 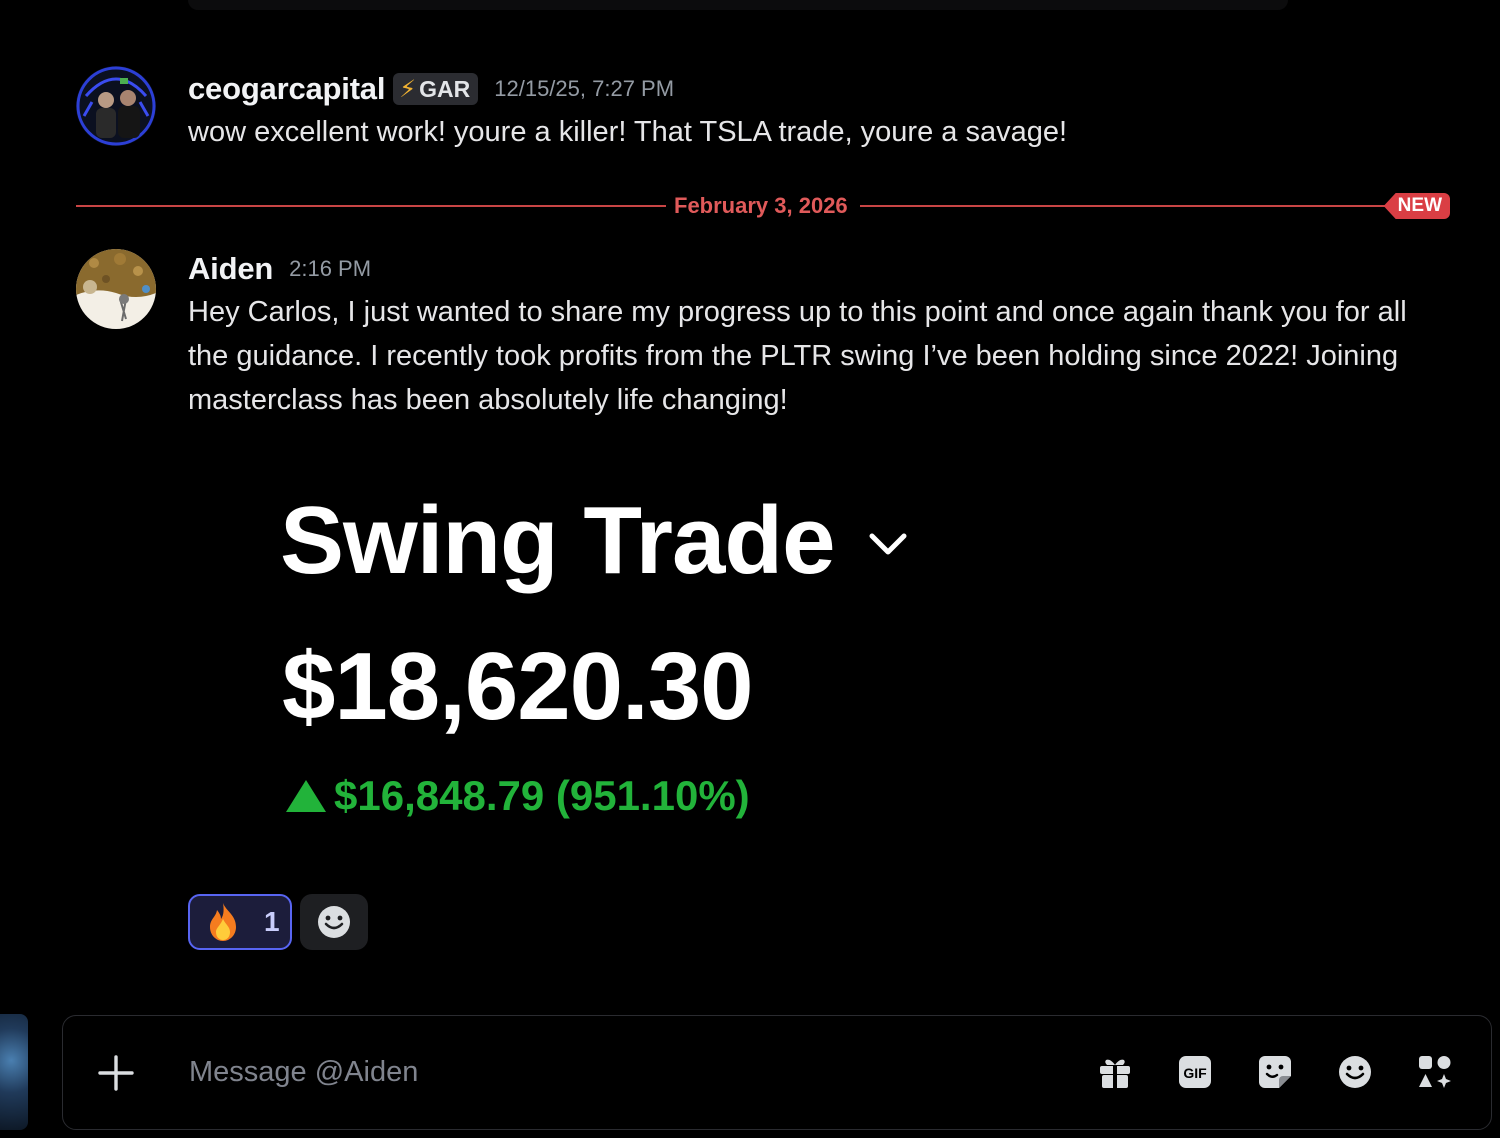 What do you see at coordinates (445, 88) in the screenshot?
I see `server-tag-label: GAR` at bounding box center [445, 88].